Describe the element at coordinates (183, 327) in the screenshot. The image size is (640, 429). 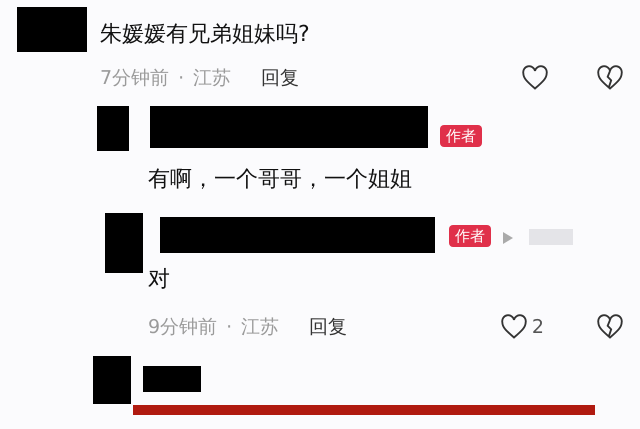
I see `comment-time: 9分钟前` at that location.